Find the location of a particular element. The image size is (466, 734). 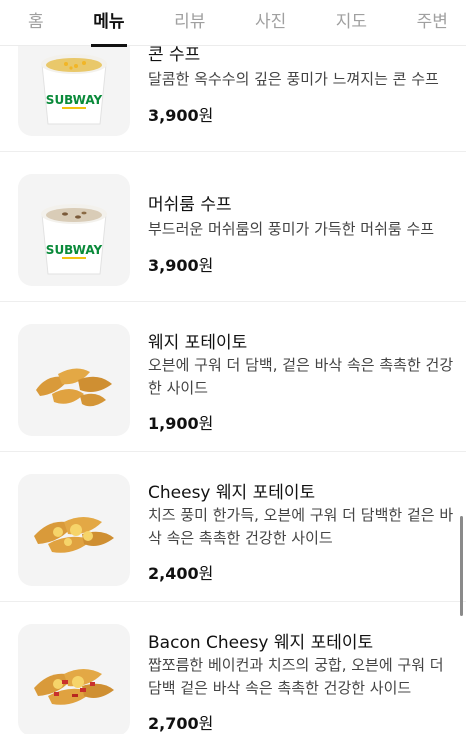

menu-item-name: Bacon Cheesy 웨지 포테이토 is located at coordinates (261, 643).